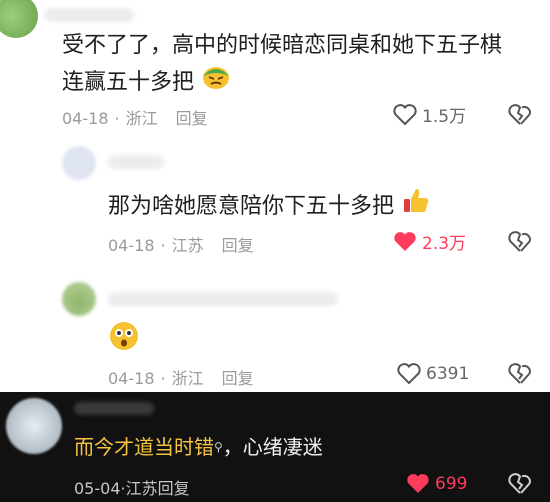  Describe the element at coordinates (269, 207) in the screenshot. I see `comment-text: 那为啥她愿意陪你下五十多把` at that location.